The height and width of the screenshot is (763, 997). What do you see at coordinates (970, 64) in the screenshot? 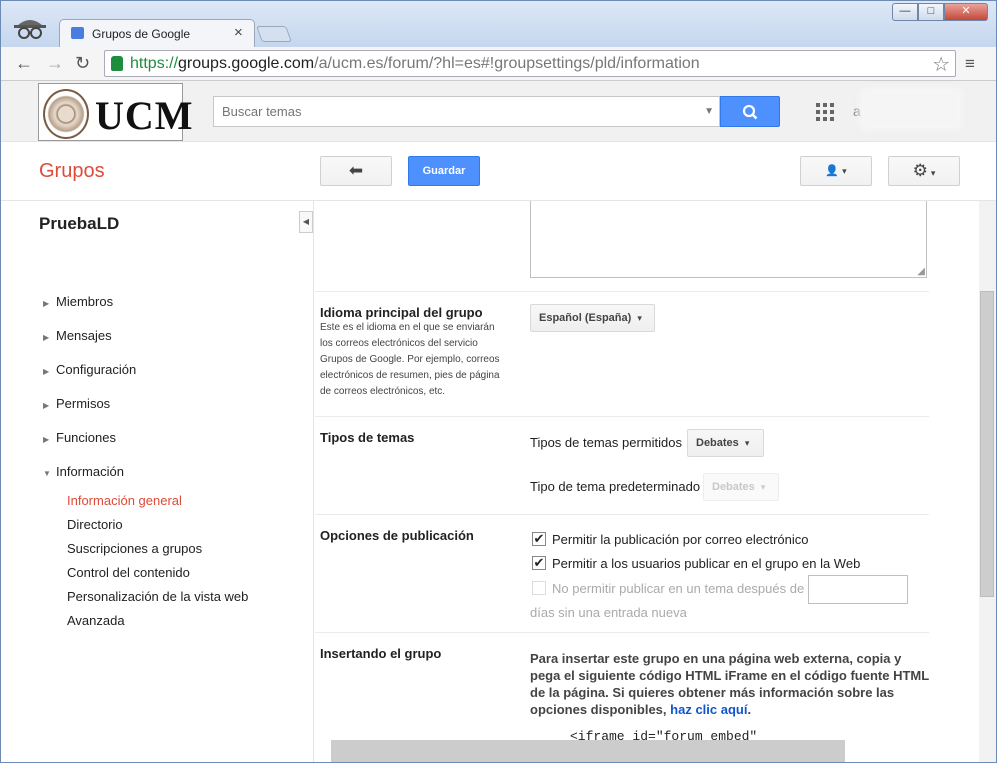
I see `chrome-menu-icon: ≡` at bounding box center [970, 64].